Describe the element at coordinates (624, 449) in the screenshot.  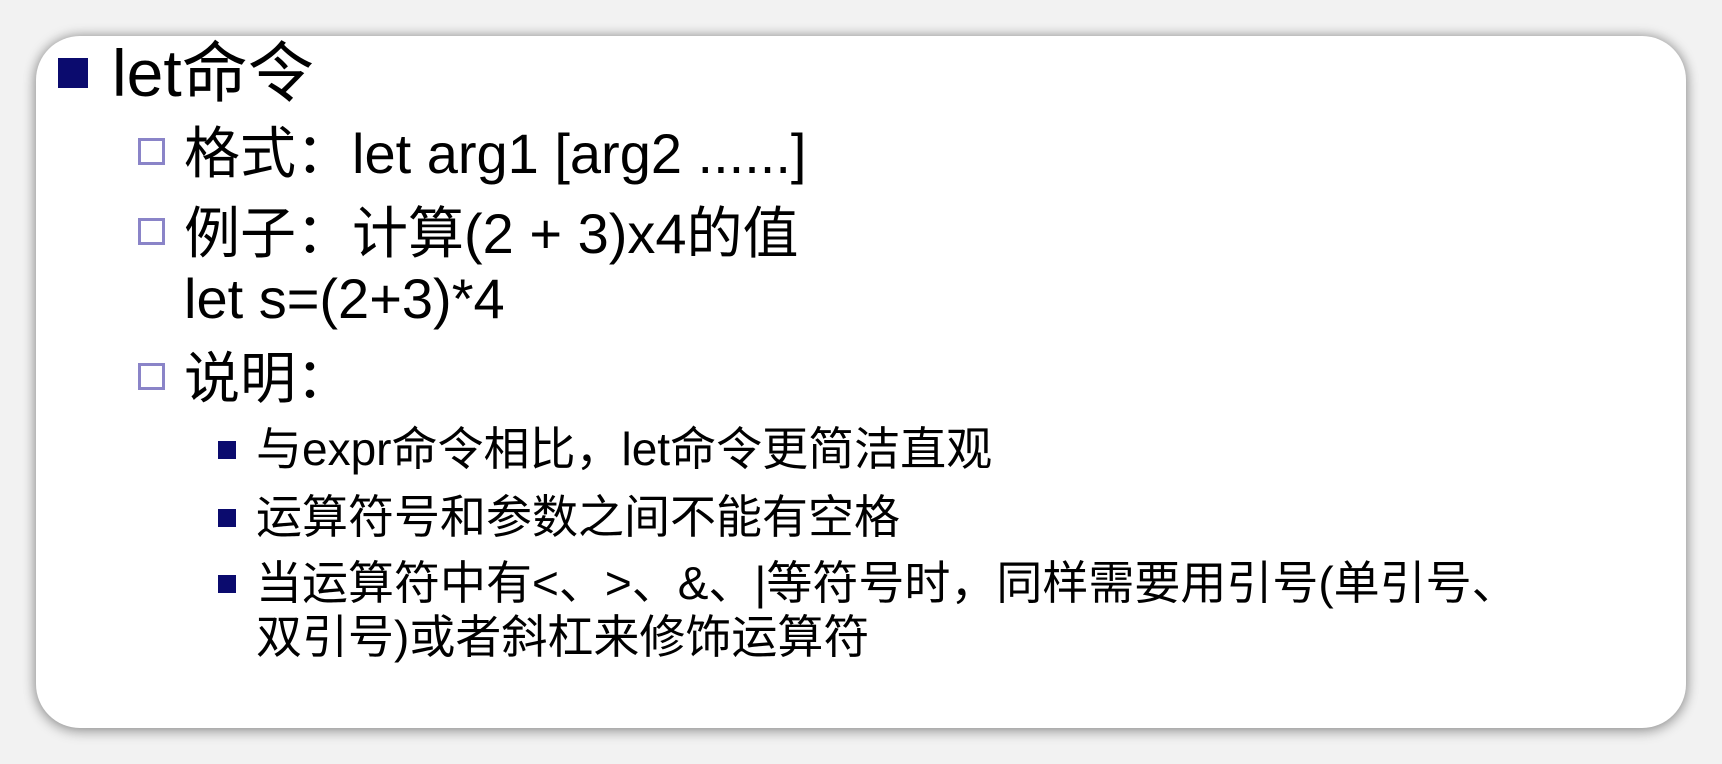
I see `detail-item-1: 与expr命令相比，let命令更简洁直观` at that location.